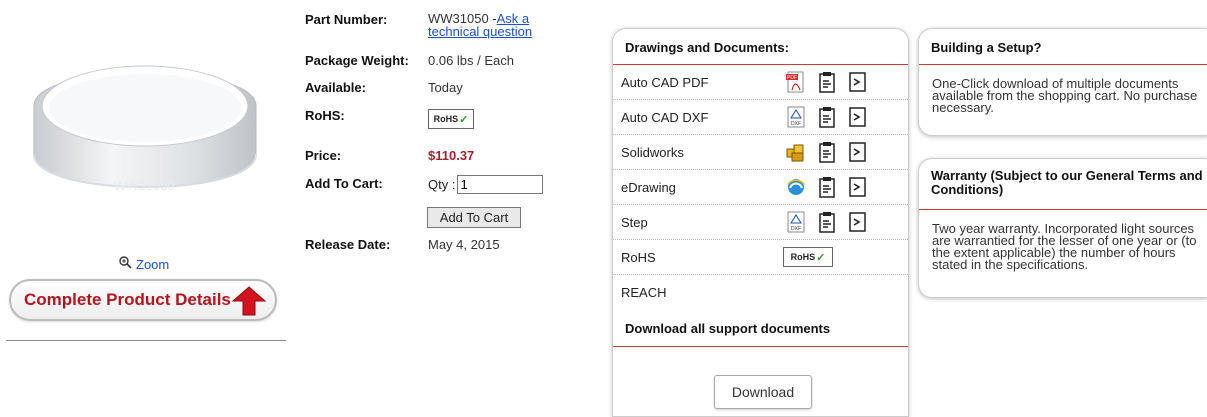 The image size is (1207, 417). What do you see at coordinates (763, 392) in the screenshot?
I see `download-button: Download` at bounding box center [763, 392].